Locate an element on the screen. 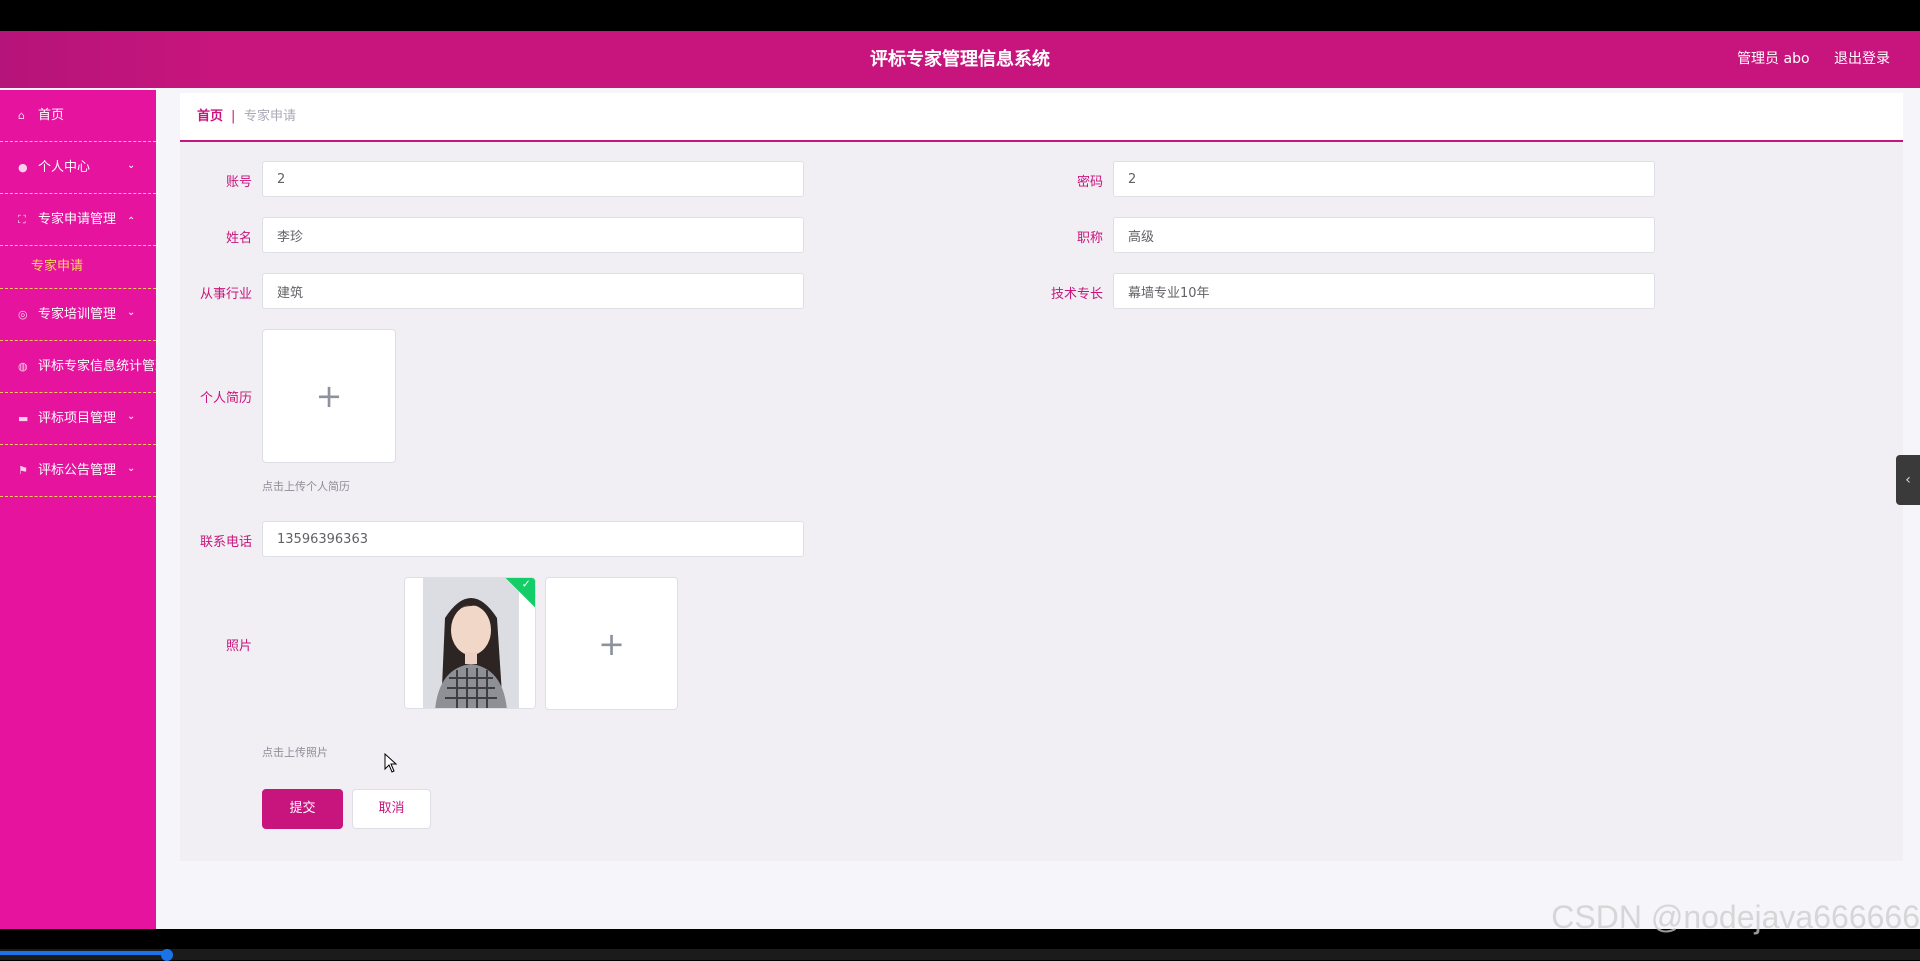 This screenshot has height=961, width=1920. phone-label: 联系电话 is located at coordinates (225, 542).